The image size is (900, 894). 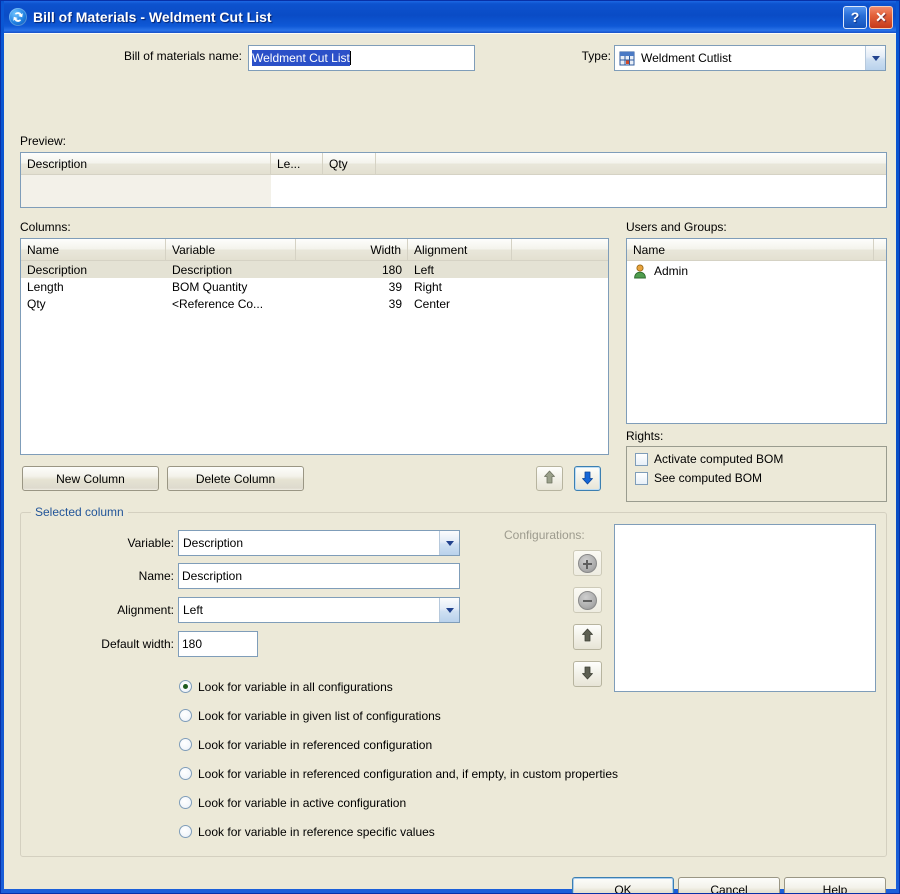 What do you see at coordinates (756, 331) in the screenshot?
I see `users-groups-listview: Name Admin` at bounding box center [756, 331].